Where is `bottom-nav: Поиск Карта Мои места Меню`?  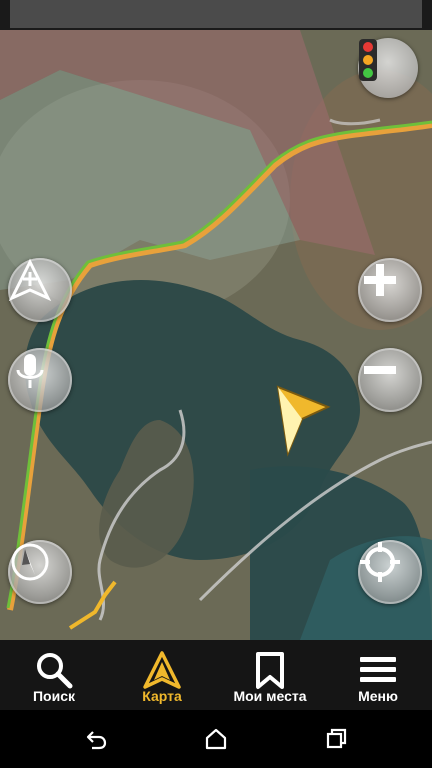 bottom-nav: Поиск Карта Мои места Меню is located at coordinates (216, 675).